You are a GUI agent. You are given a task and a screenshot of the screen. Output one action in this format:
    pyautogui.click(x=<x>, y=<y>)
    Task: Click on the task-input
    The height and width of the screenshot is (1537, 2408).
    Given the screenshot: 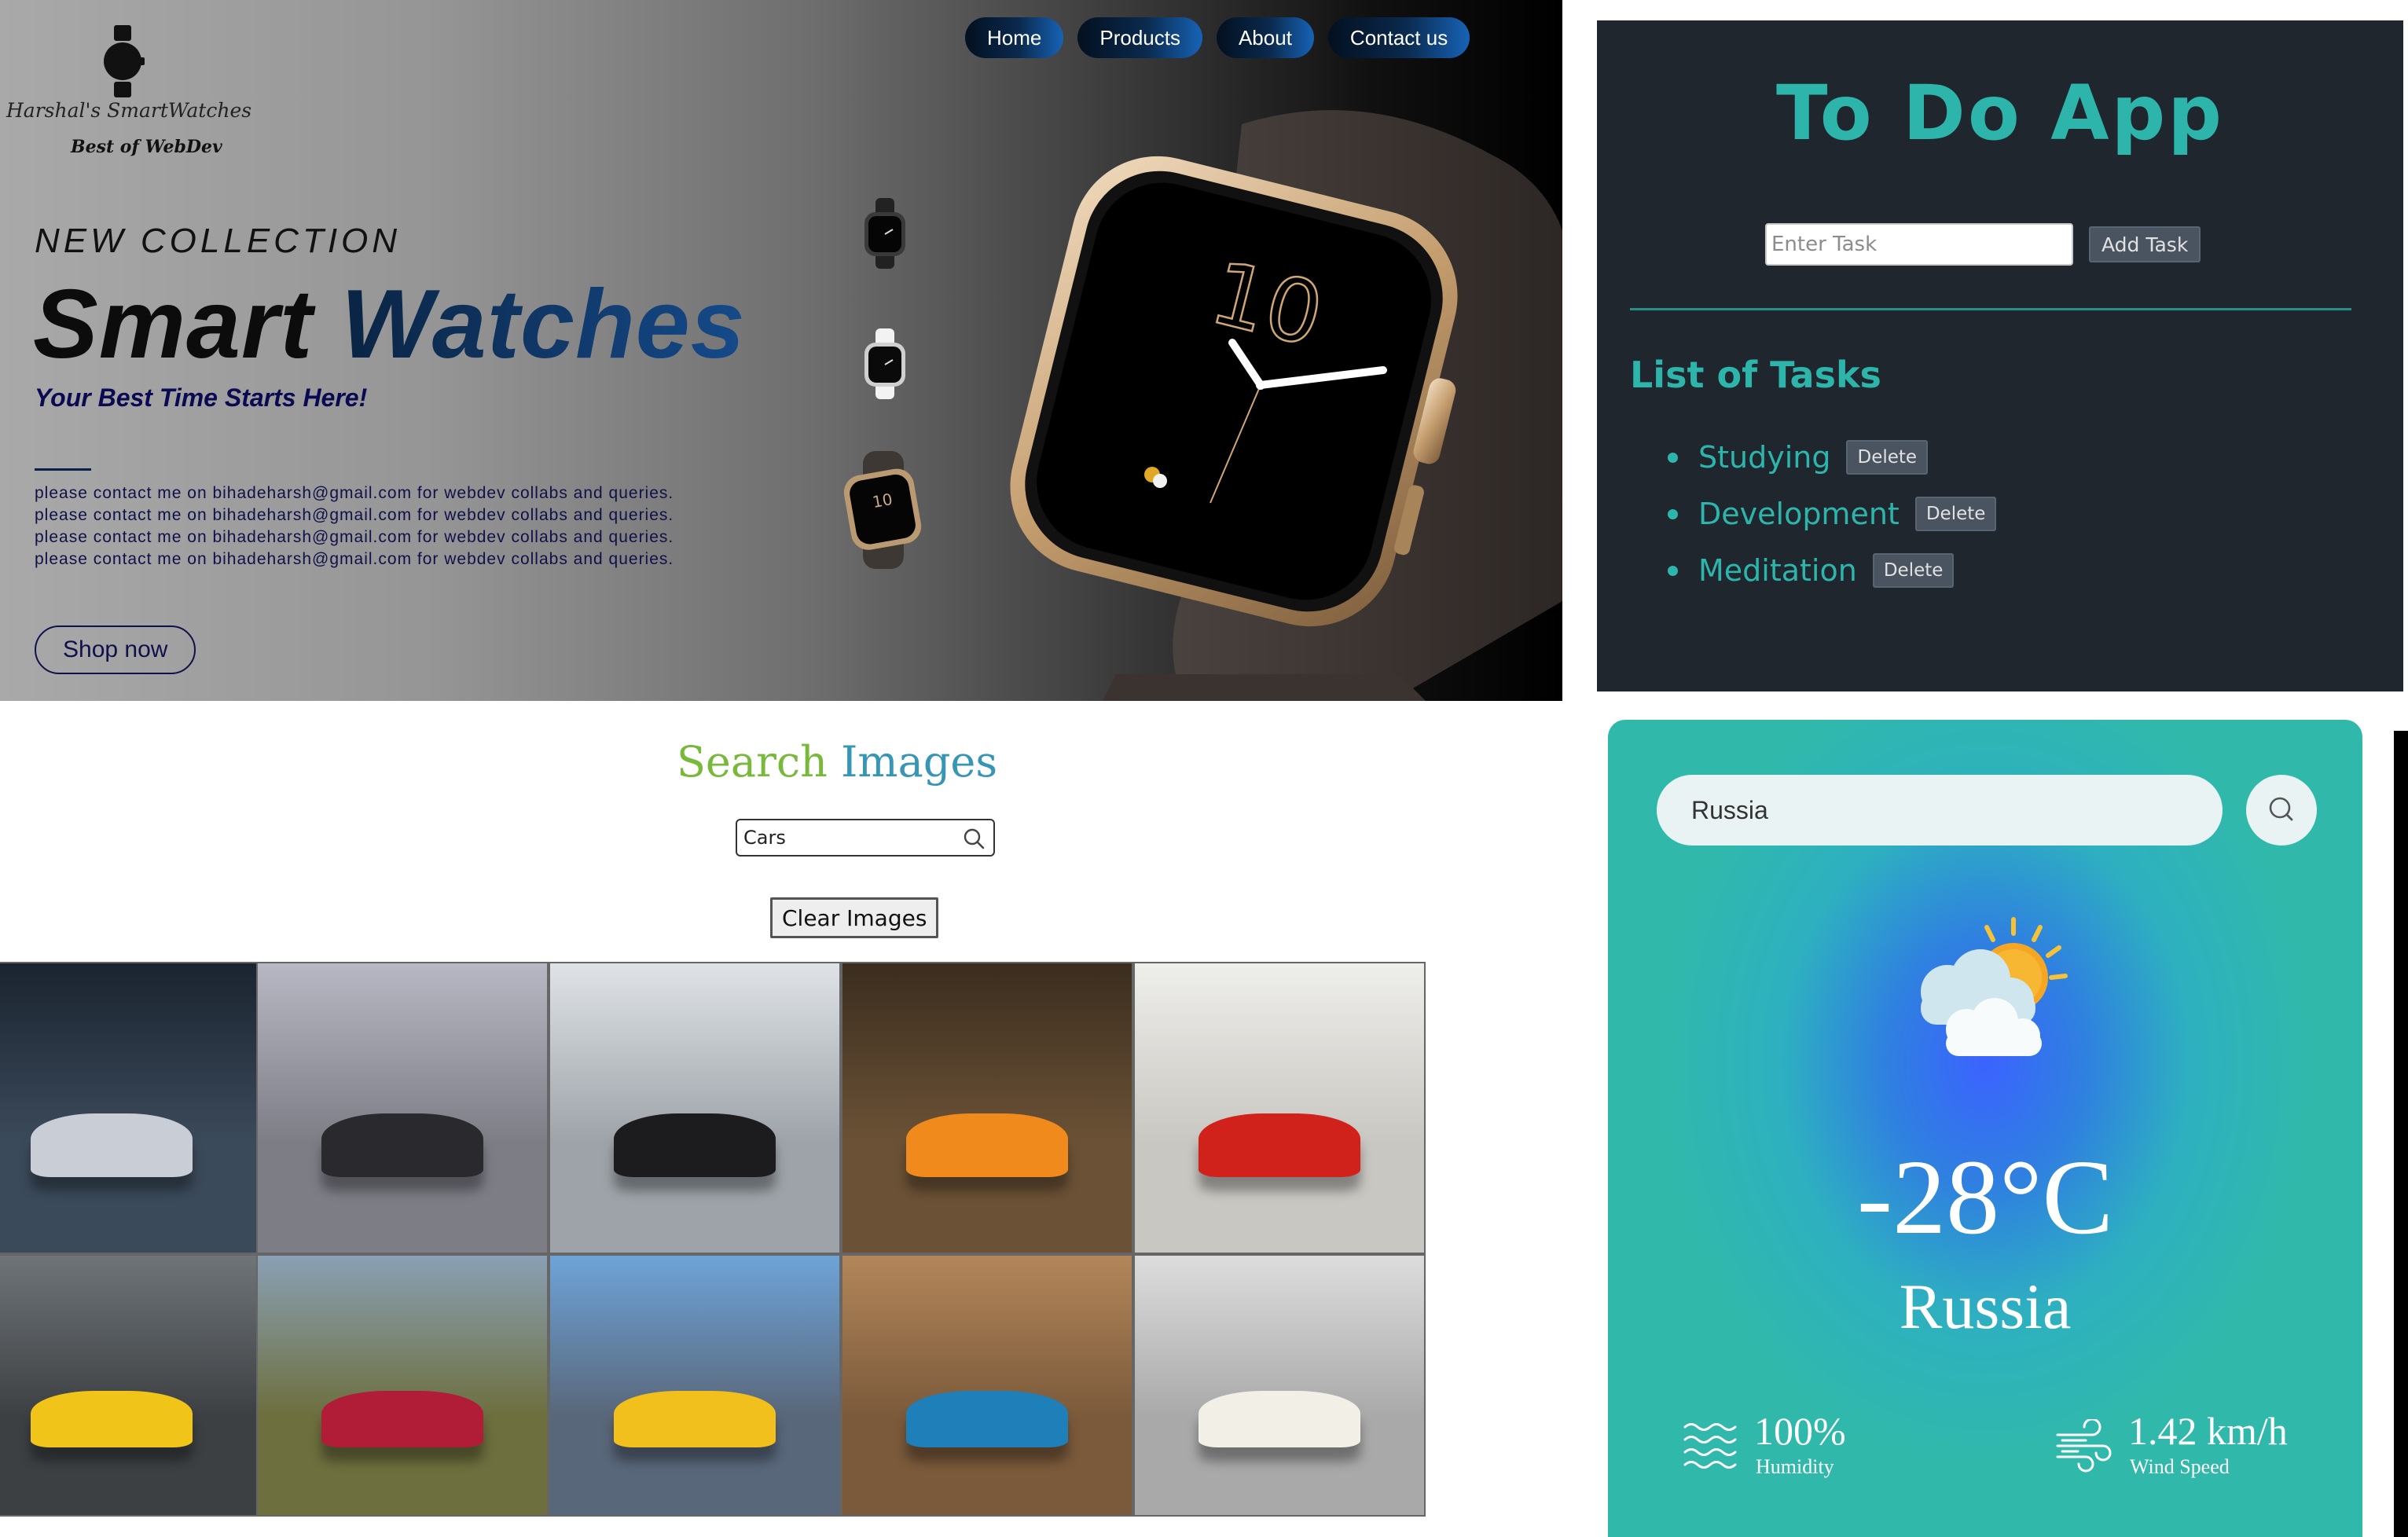 What is the action you would take?
    pyautogui.click(x=1919, y=244)
    